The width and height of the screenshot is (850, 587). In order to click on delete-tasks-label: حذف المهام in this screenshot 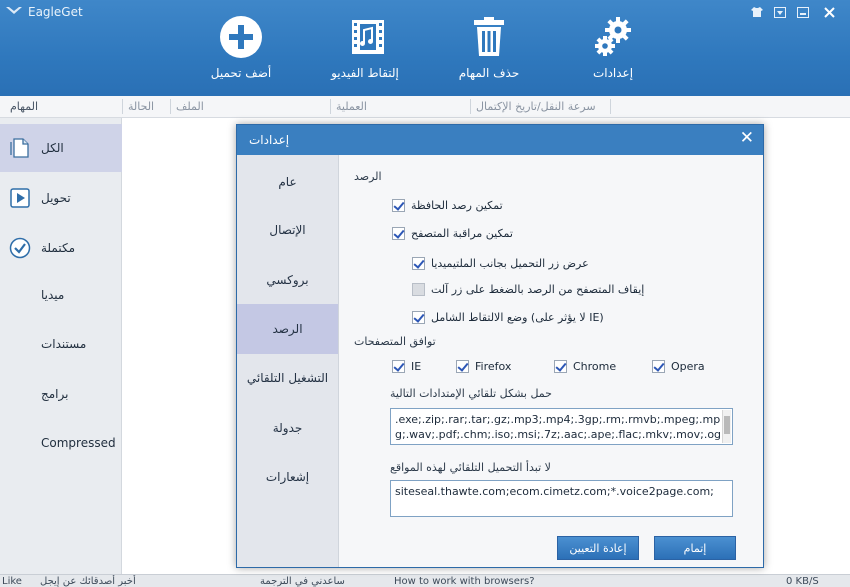, I will do `click(489, 73)`.